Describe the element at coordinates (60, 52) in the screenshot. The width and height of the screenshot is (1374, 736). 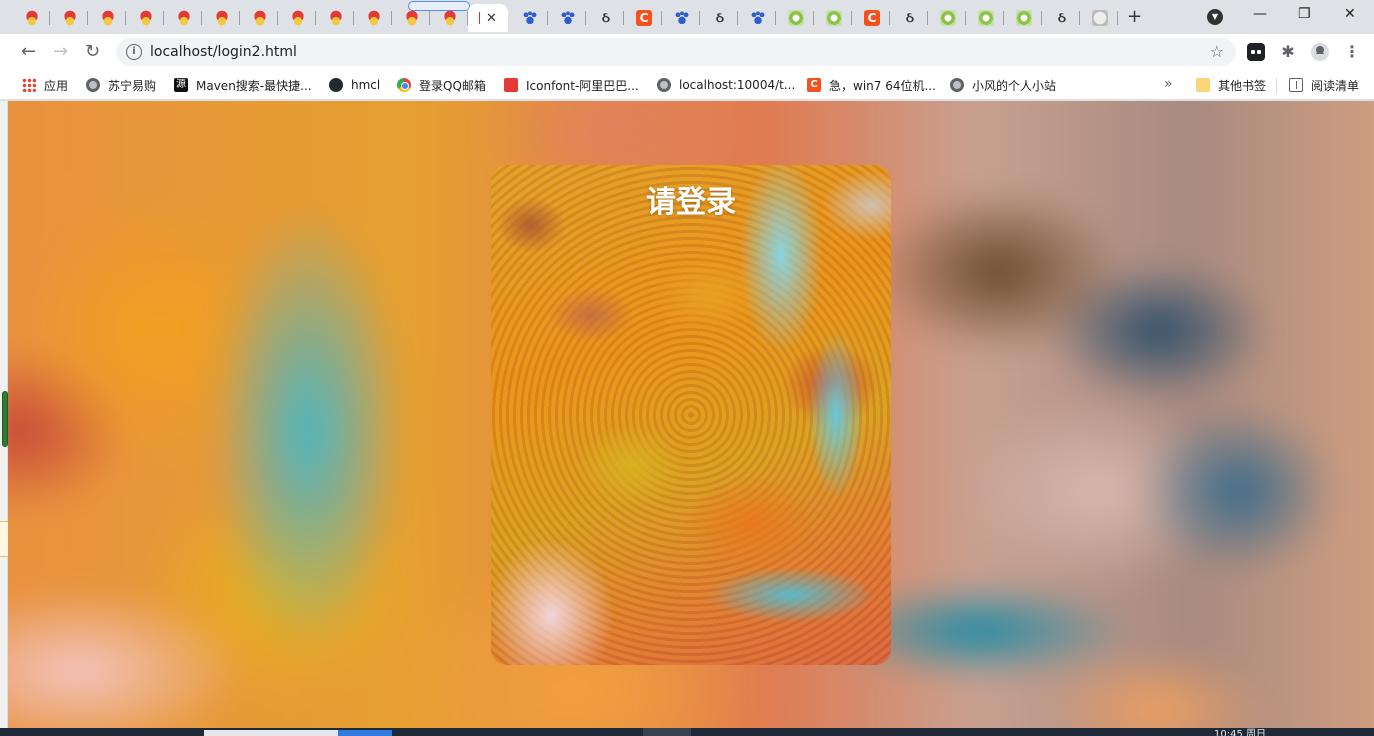
I see `forward-button: →` at that location.